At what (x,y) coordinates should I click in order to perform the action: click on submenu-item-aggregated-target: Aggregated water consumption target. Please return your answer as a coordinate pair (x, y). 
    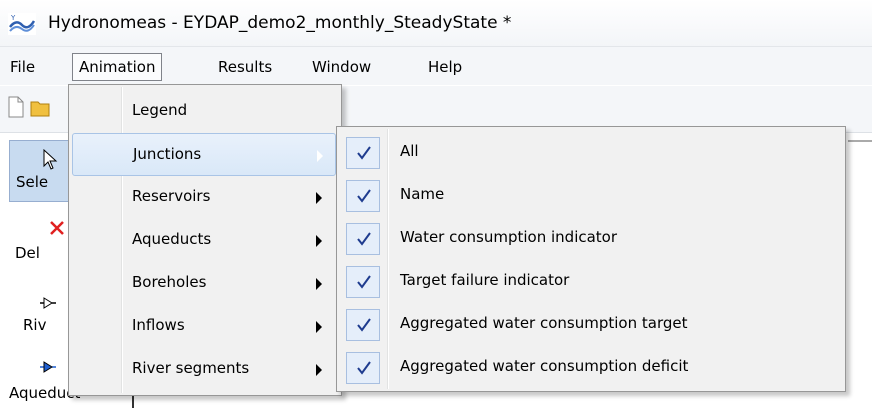
    Looking at the image, I should click on (590, 324).